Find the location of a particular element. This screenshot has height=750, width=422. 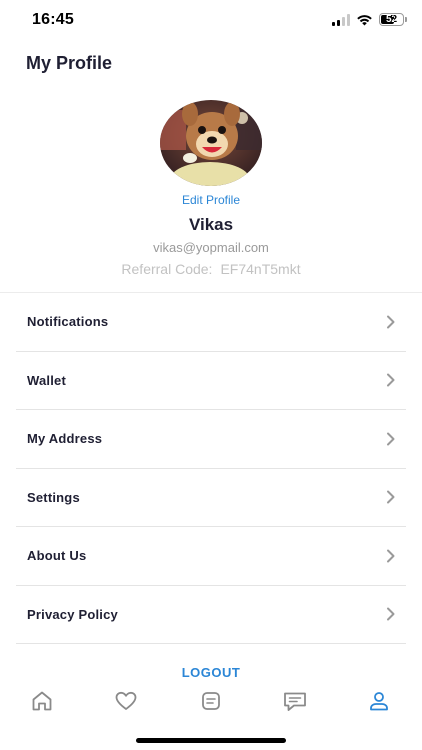

menu-item-my-address: My Address is located at coordinates (211, 439).